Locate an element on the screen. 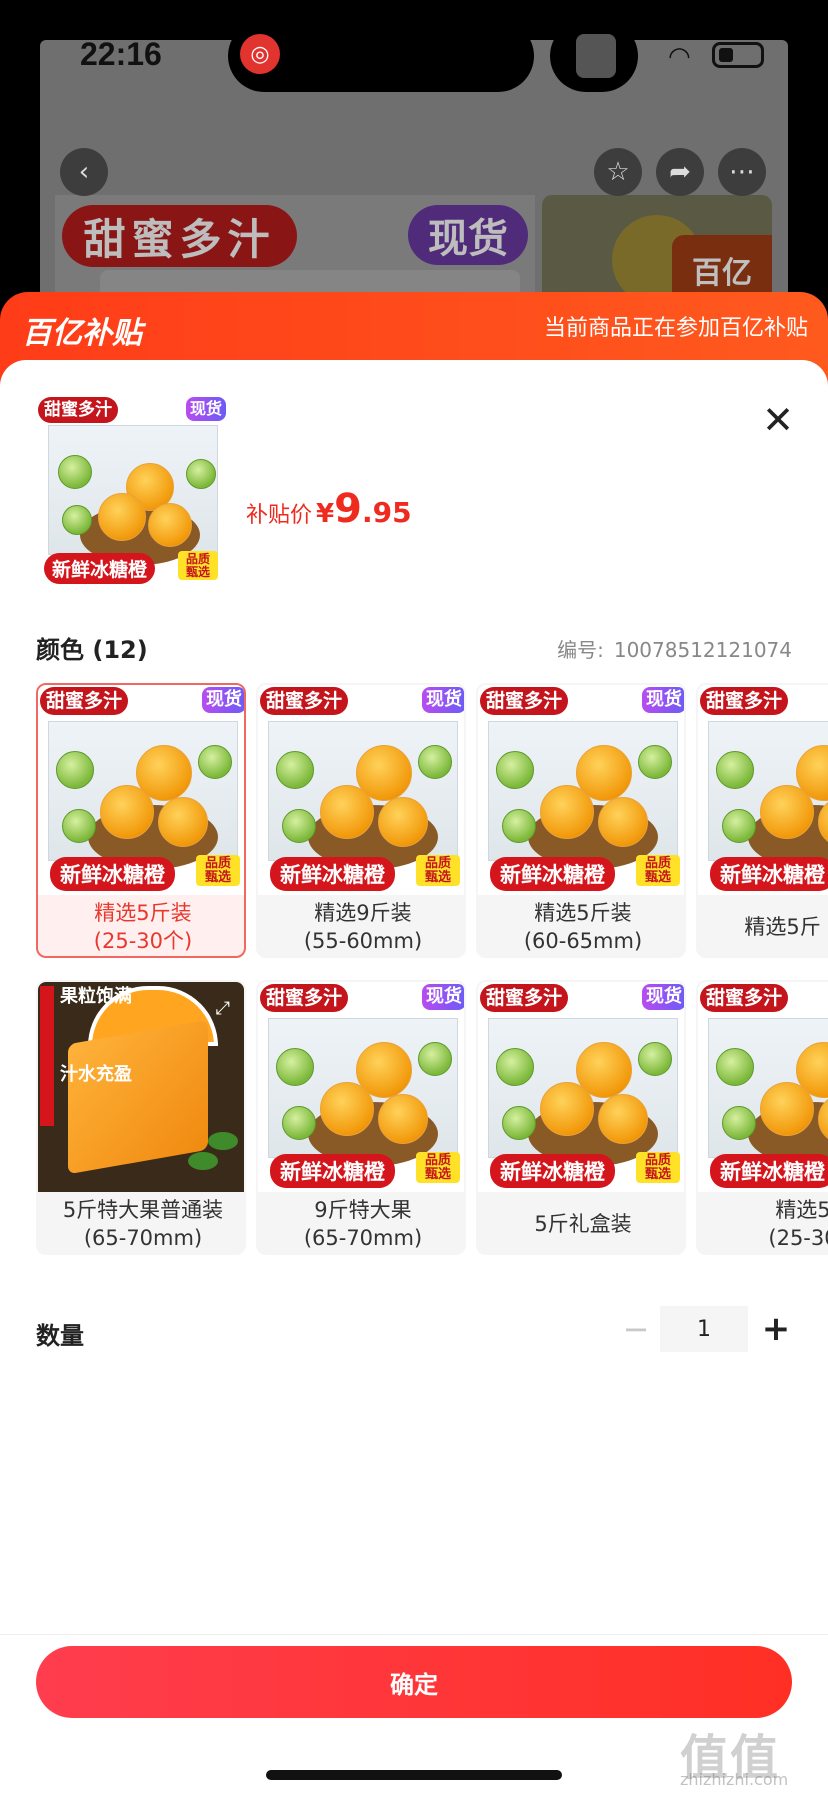 This screenshot has height=1795, width=828. variant-option: 甜蜜多汁 现货 新鲜冰糖橙 品质 甄选 9斤特大果 (65-70mm) is located at coordinates (361, 1117).